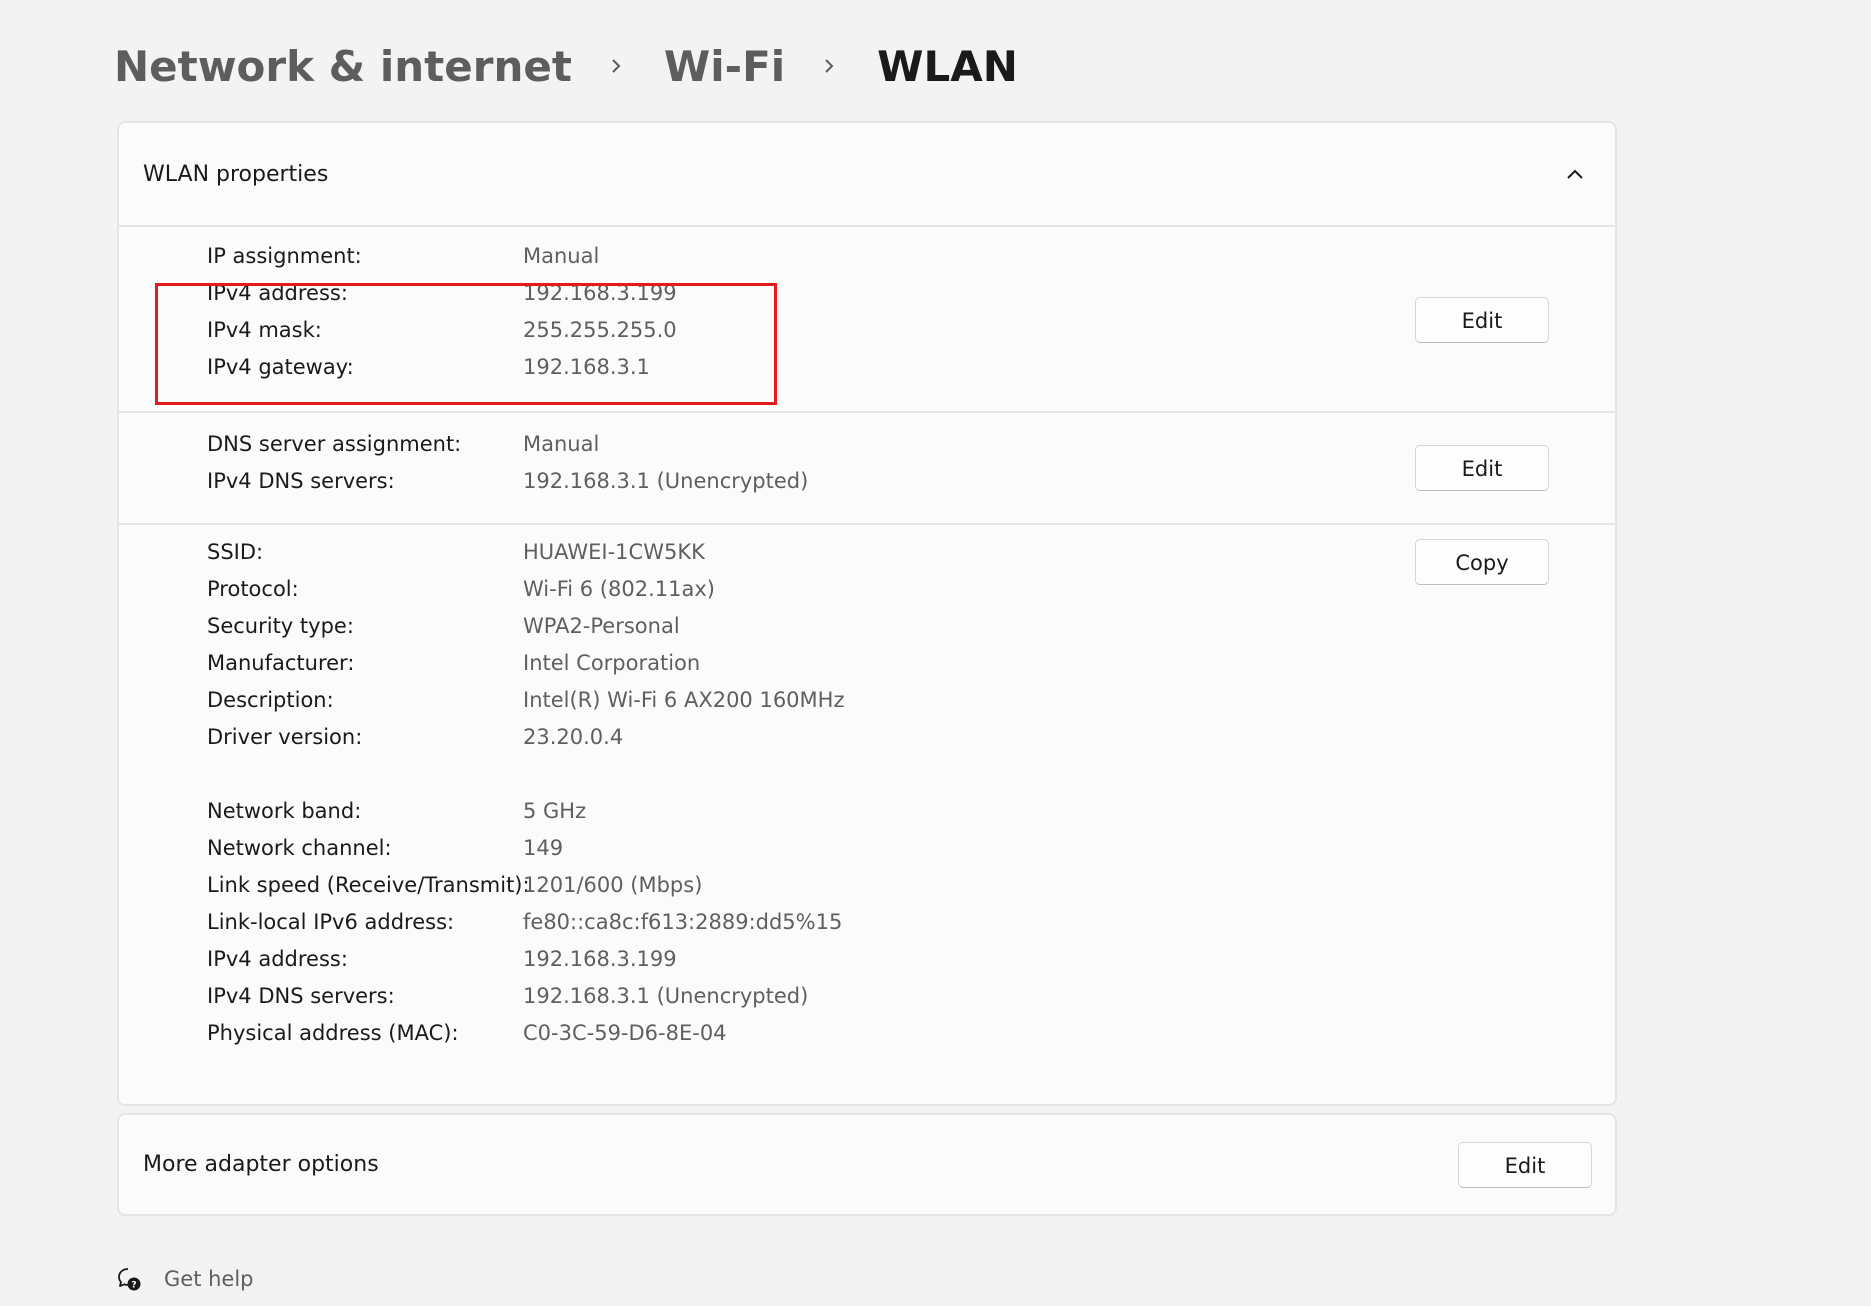 The height and width of the screenshot is (1306, 1871). I want to click on row-value: 255.255.255.0, so click(600, 330).